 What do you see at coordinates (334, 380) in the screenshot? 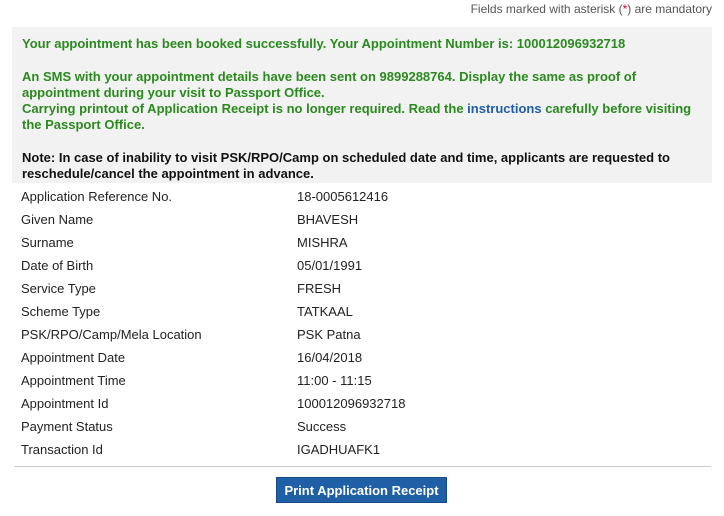
I see `detail-value: 11:00 - 11:15` at bounding box center [334, 380].